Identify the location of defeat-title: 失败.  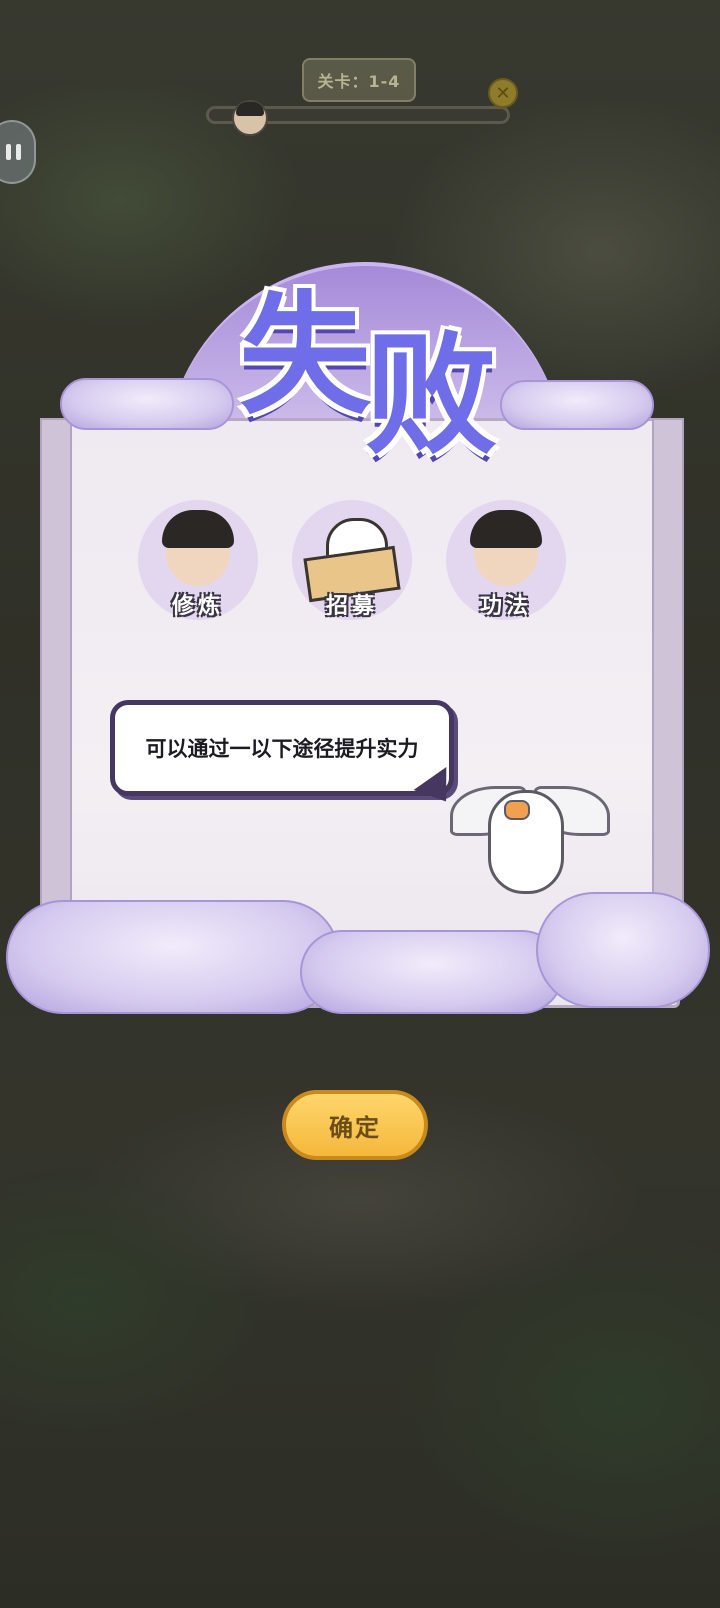
(365, 376).